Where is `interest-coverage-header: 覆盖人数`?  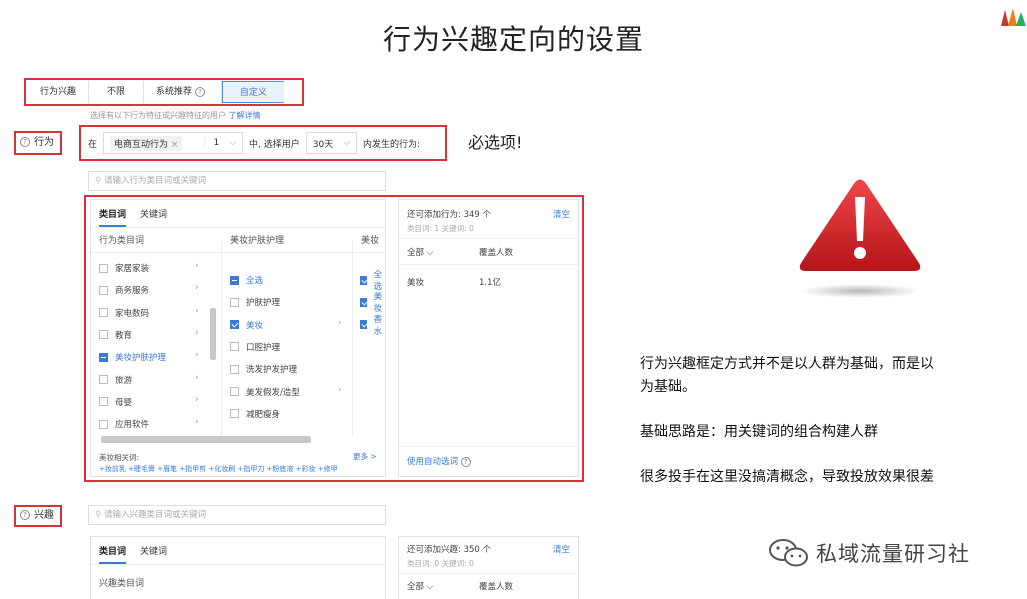
interest-coverage-header: 覆盖人数 is located at coordinates (496, 587).